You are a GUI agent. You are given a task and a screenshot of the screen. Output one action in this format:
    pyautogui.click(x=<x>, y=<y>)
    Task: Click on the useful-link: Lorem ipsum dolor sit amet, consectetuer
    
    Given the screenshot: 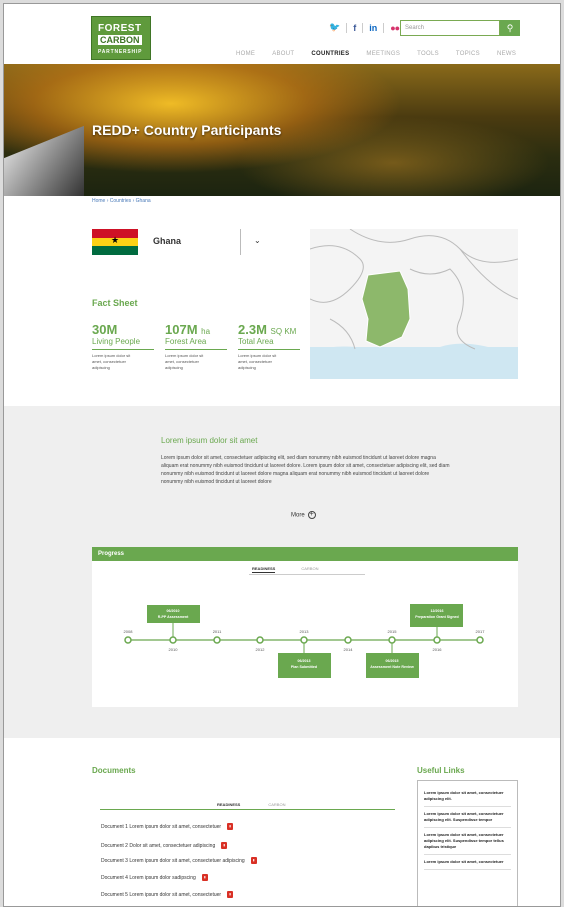 What is the action you would take?
    pyautogui.click(x=467, y=862)
    